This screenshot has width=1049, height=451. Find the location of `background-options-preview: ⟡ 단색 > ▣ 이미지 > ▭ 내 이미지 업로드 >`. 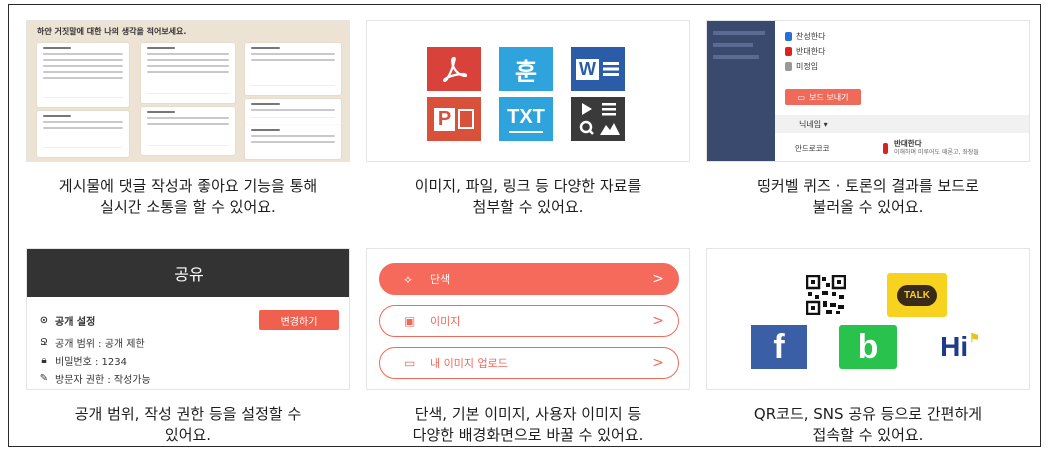

background-options-preview: ⟡ 단색 > ▣ 이미지 > ▭ 내 이미지 업로드 > is located at coordinates (528, 319).